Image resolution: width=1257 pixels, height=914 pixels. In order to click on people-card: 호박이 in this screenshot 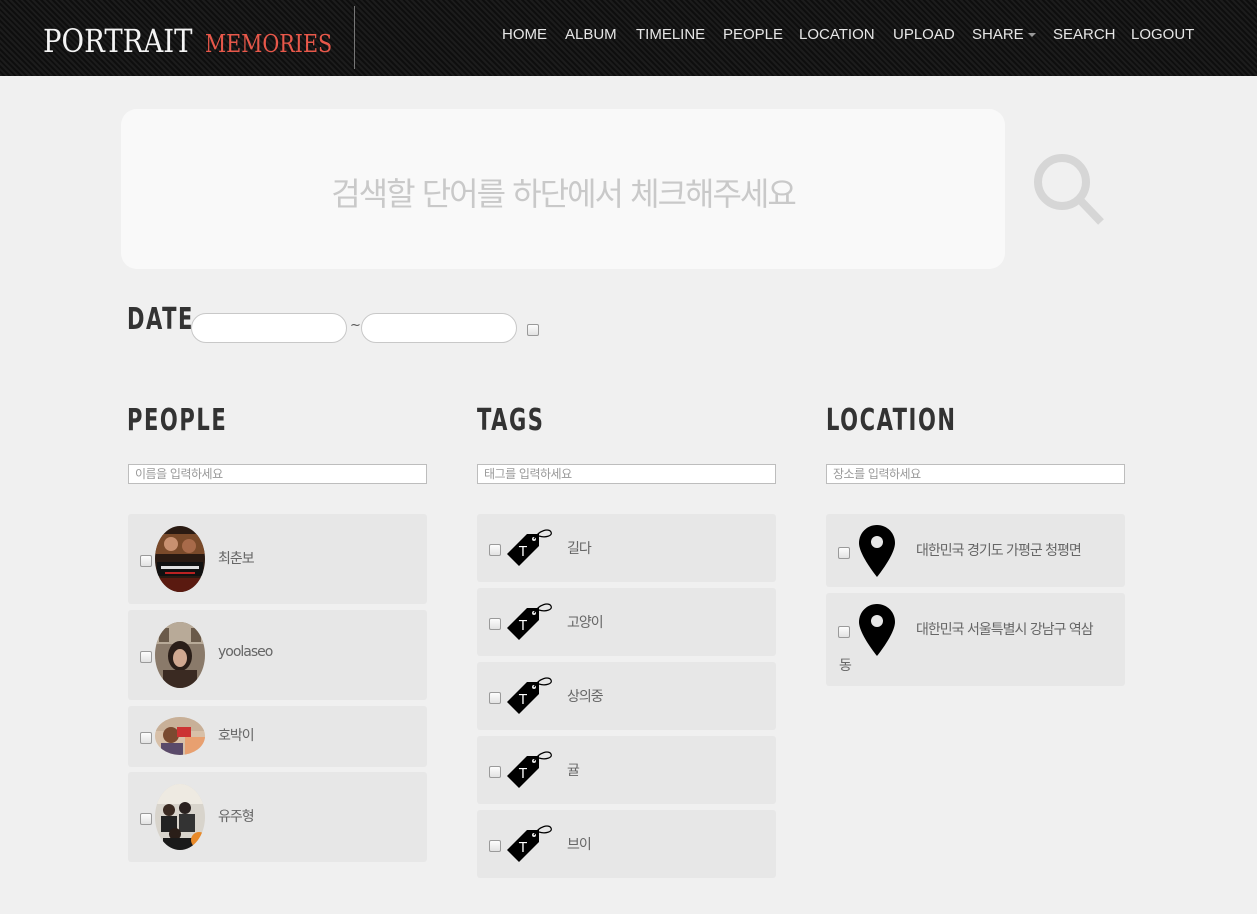, I will do `click(277, 736)`.